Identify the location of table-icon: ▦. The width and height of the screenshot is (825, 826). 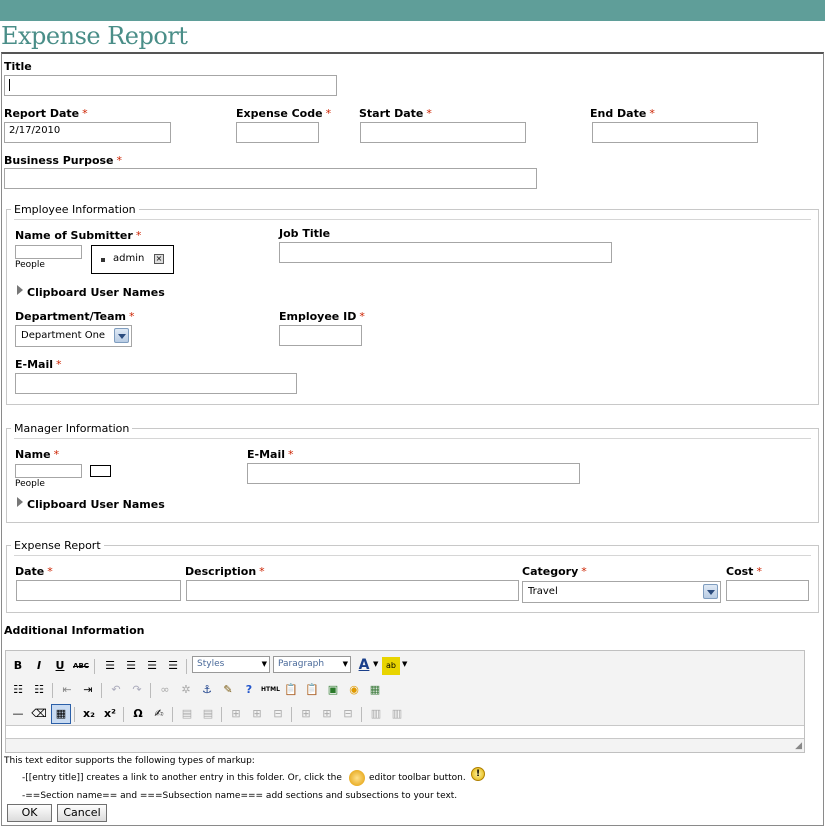
(61, 714).